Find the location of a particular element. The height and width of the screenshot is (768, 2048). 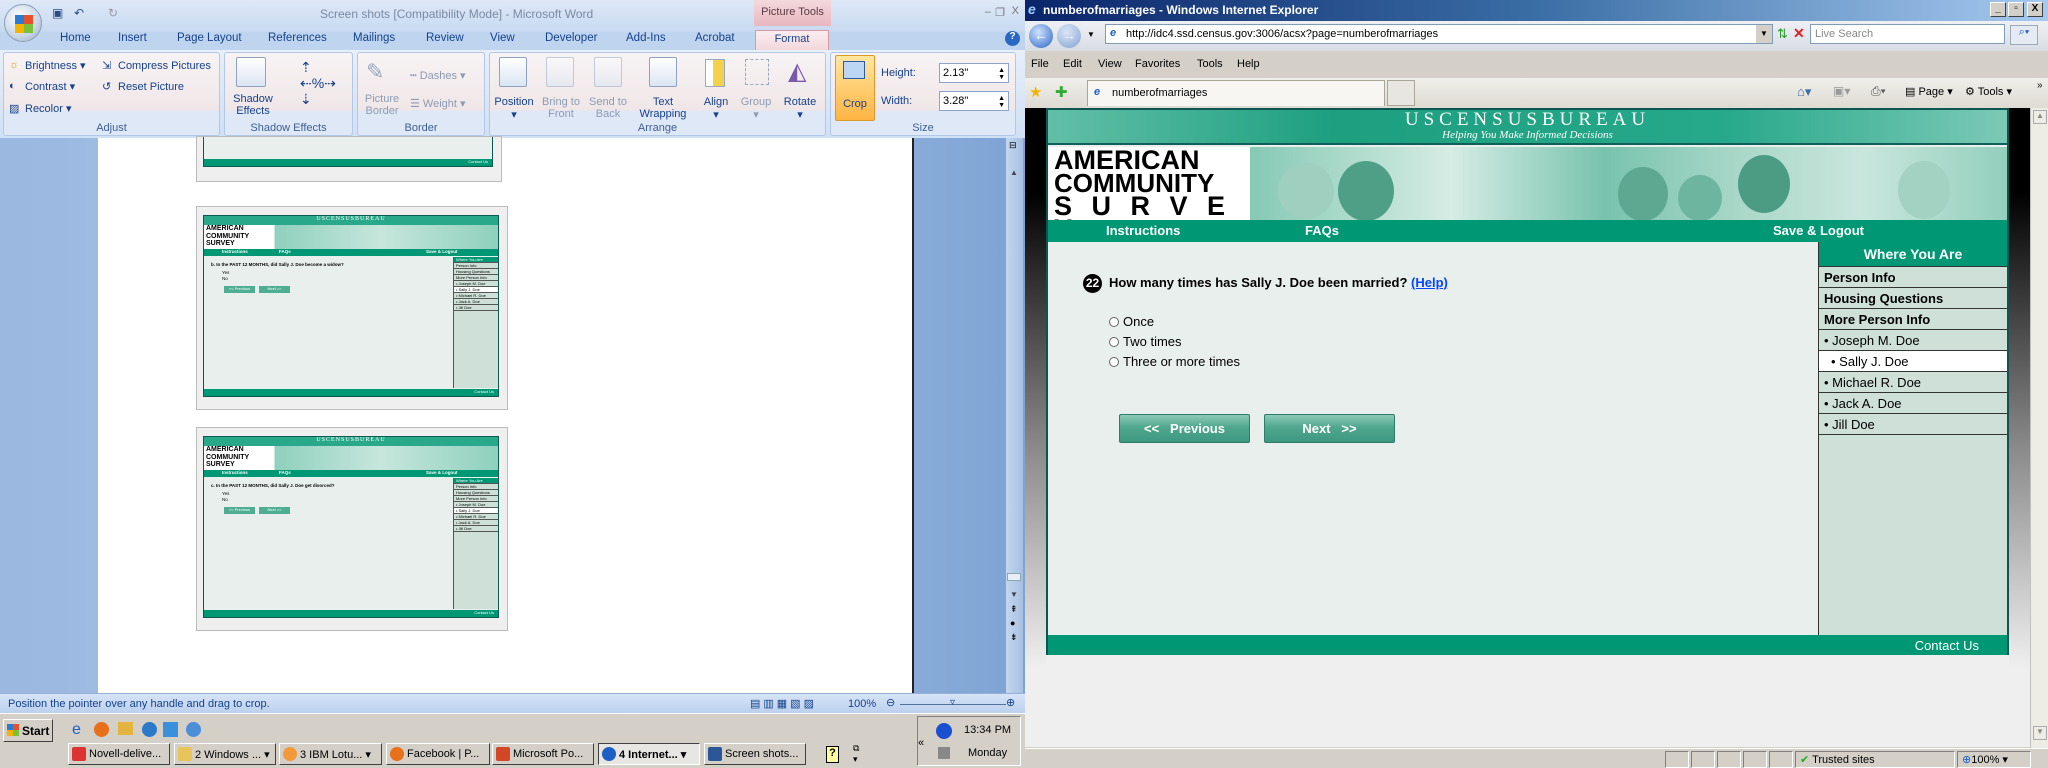

height-input: 2.13" ▲ ▼ is located at coordinates (974, 73).